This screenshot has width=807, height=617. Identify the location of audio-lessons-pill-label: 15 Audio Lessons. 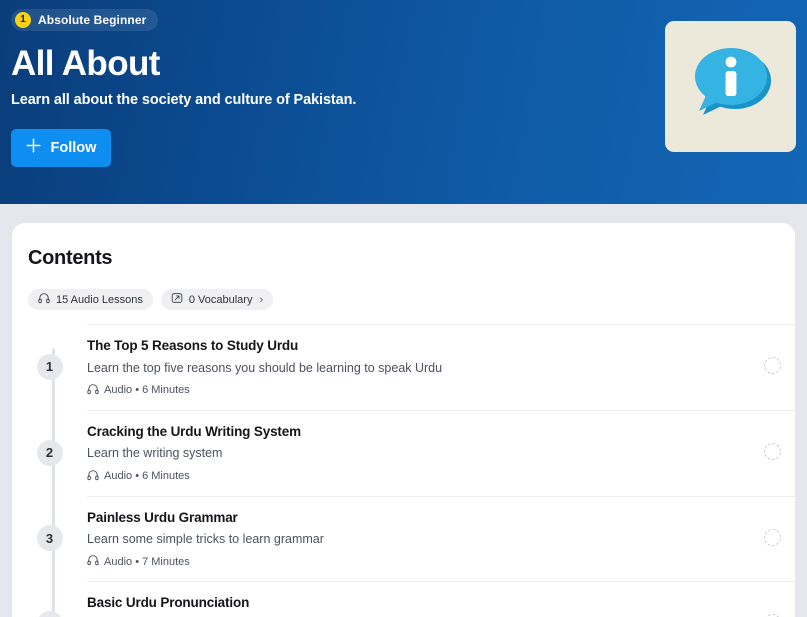
(99, 299).